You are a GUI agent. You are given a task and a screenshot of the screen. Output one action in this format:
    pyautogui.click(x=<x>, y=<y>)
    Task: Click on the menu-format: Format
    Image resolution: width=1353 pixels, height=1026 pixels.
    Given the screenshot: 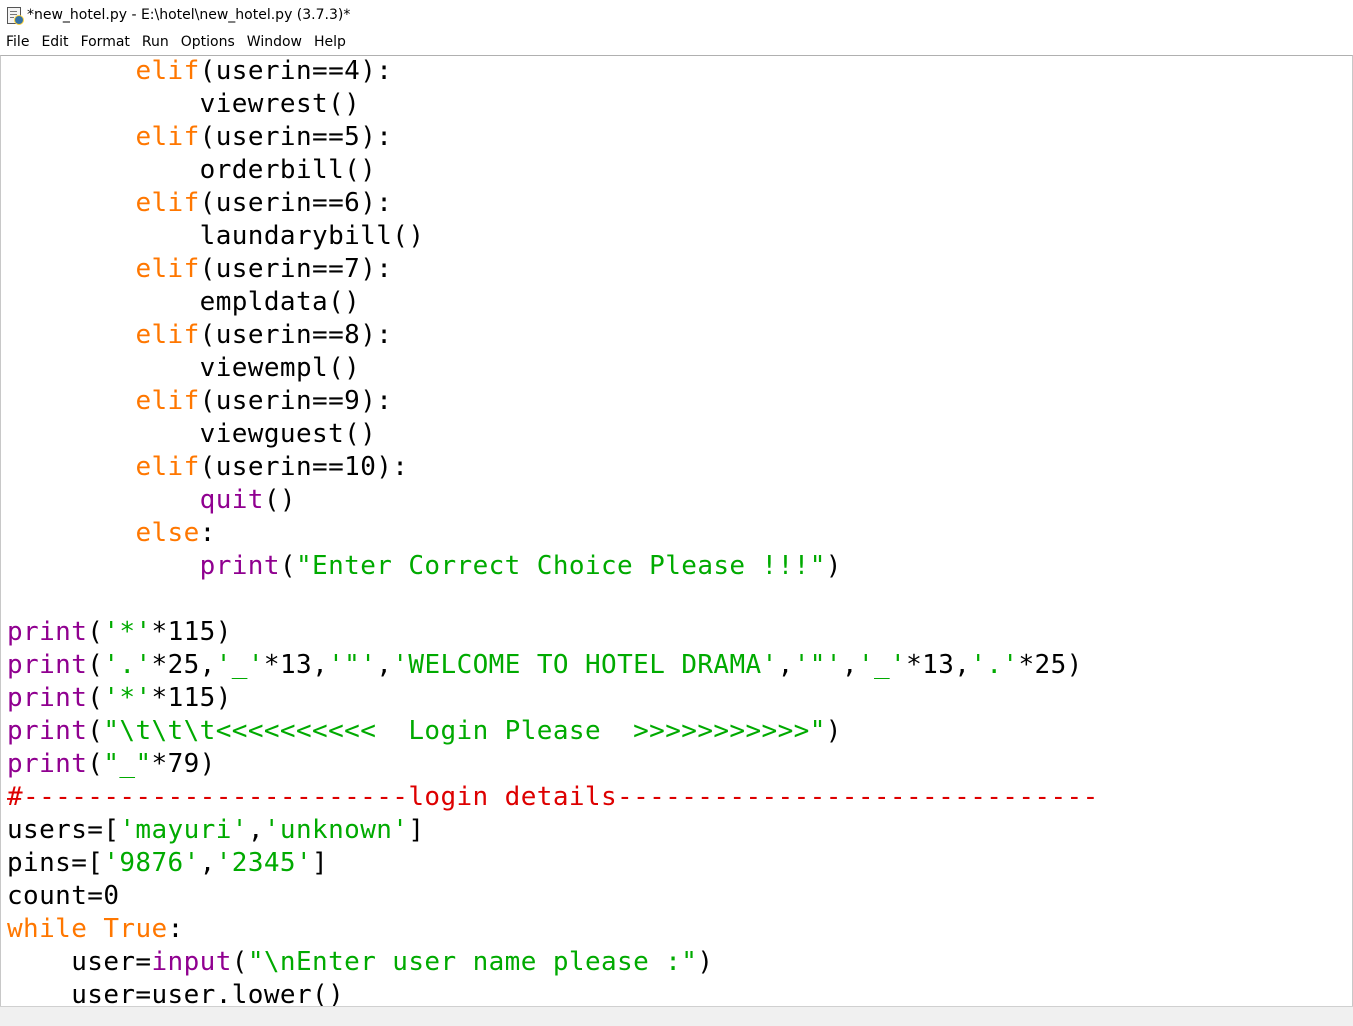 What is the action you would take?
    pyautogui.click(x=105, y=42)
    